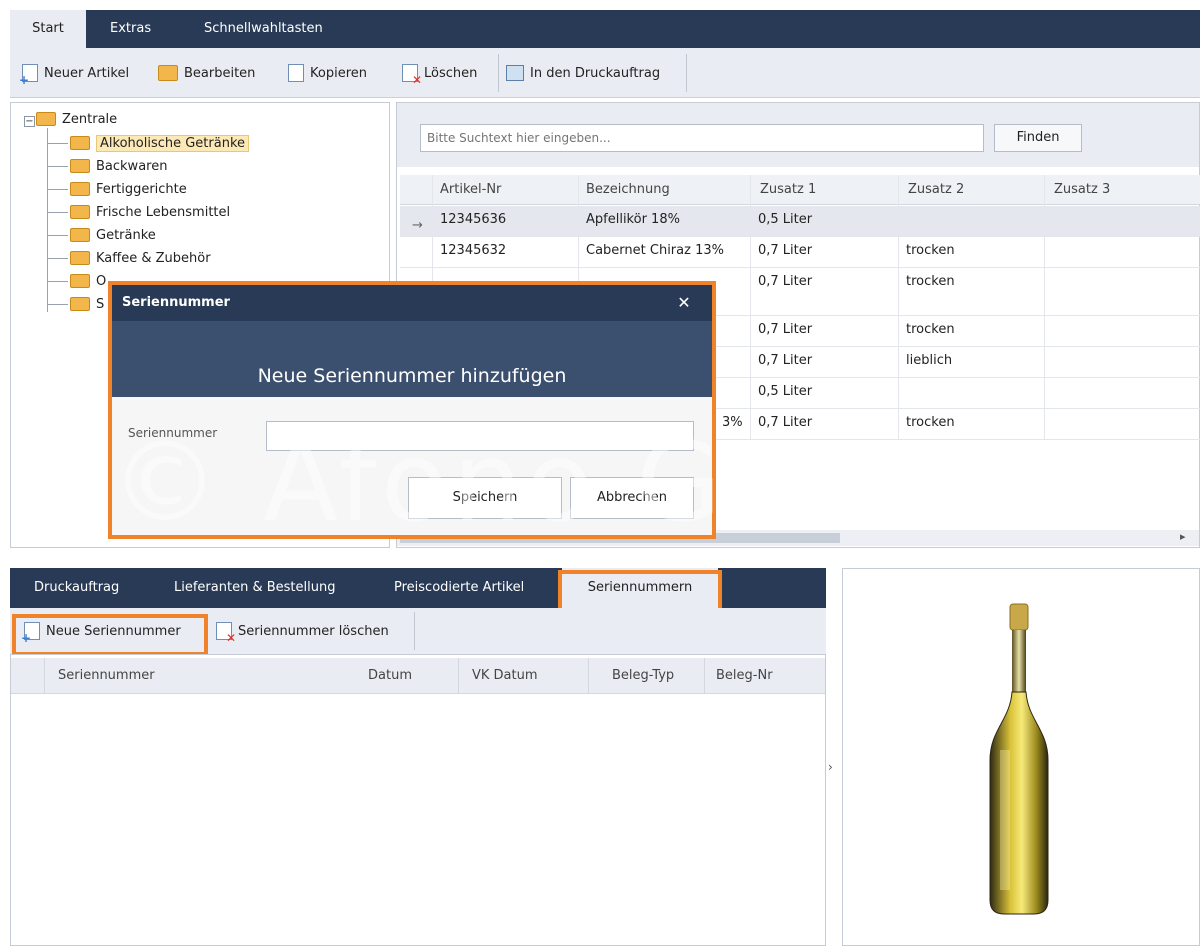 This screenshot has height=947, width=1200. I want to click on tree-root-item: Zentrale, so click(76, 119).